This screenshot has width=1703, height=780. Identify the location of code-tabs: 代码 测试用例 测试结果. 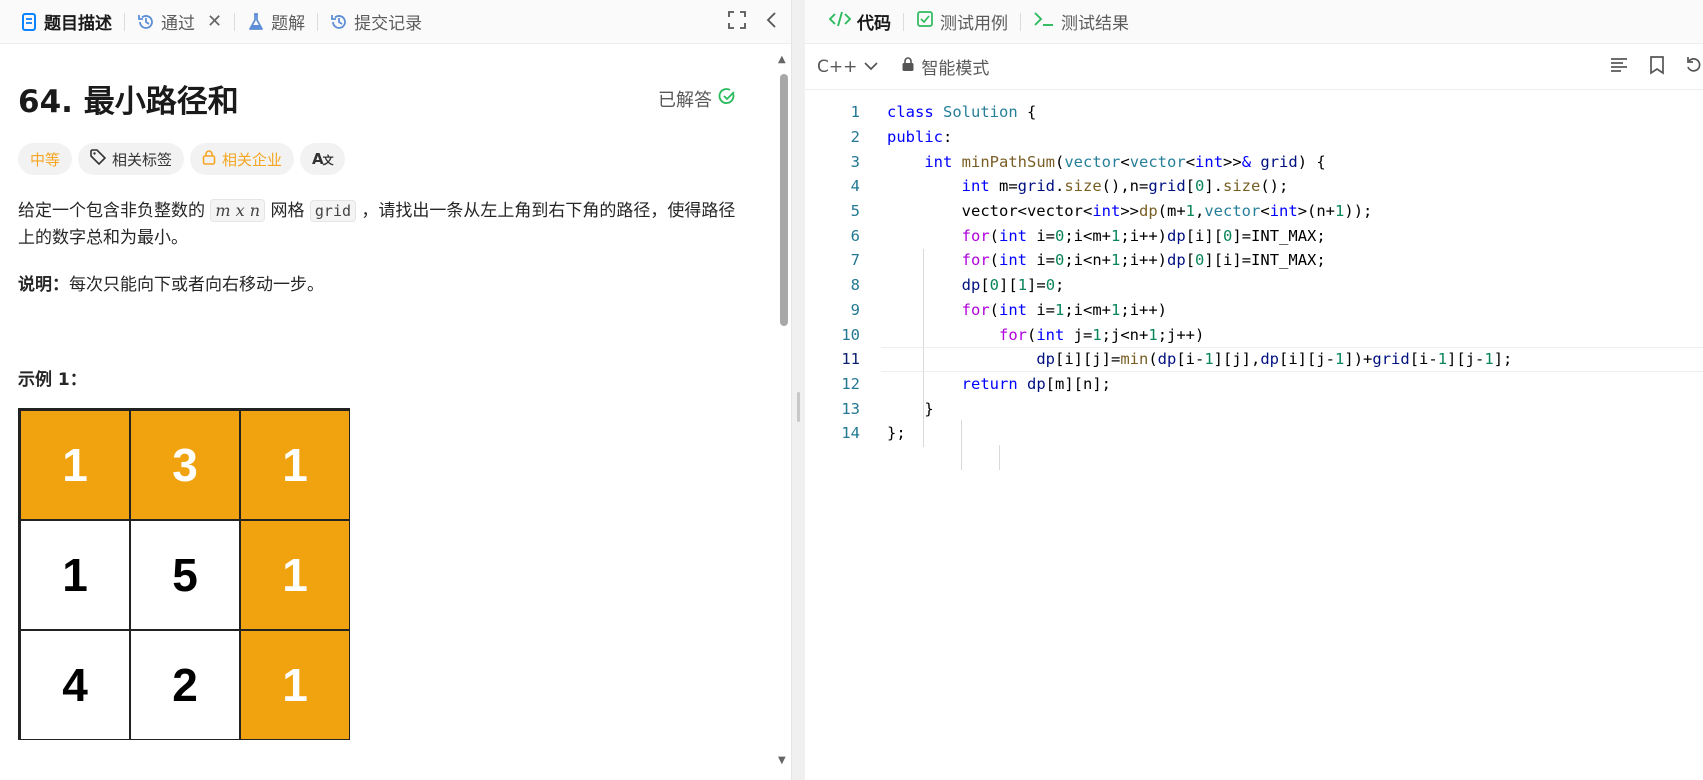
(1254, 22).